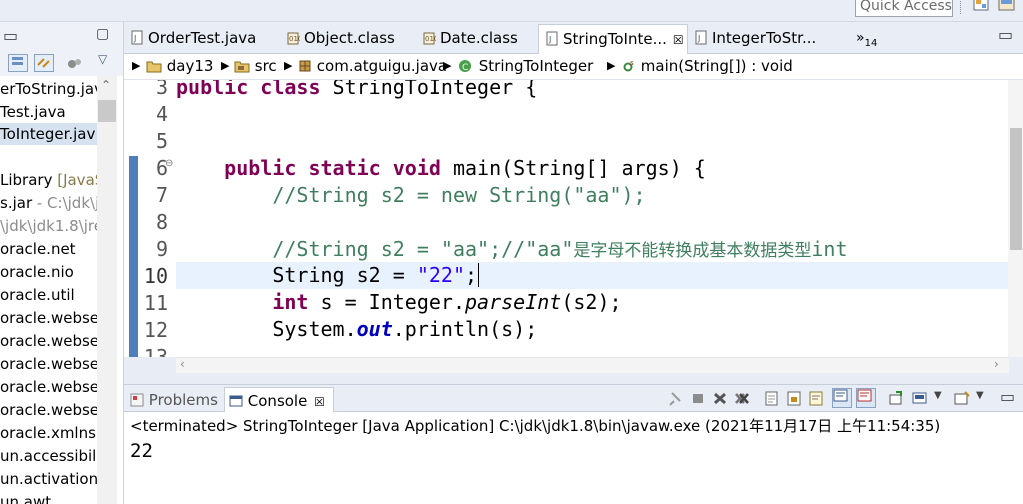 The image size is (1023, 504). What do you see at coordinates (816, 398) in the screenshot?
I see `word-wrap-icon` at bounding box center [816, 398].